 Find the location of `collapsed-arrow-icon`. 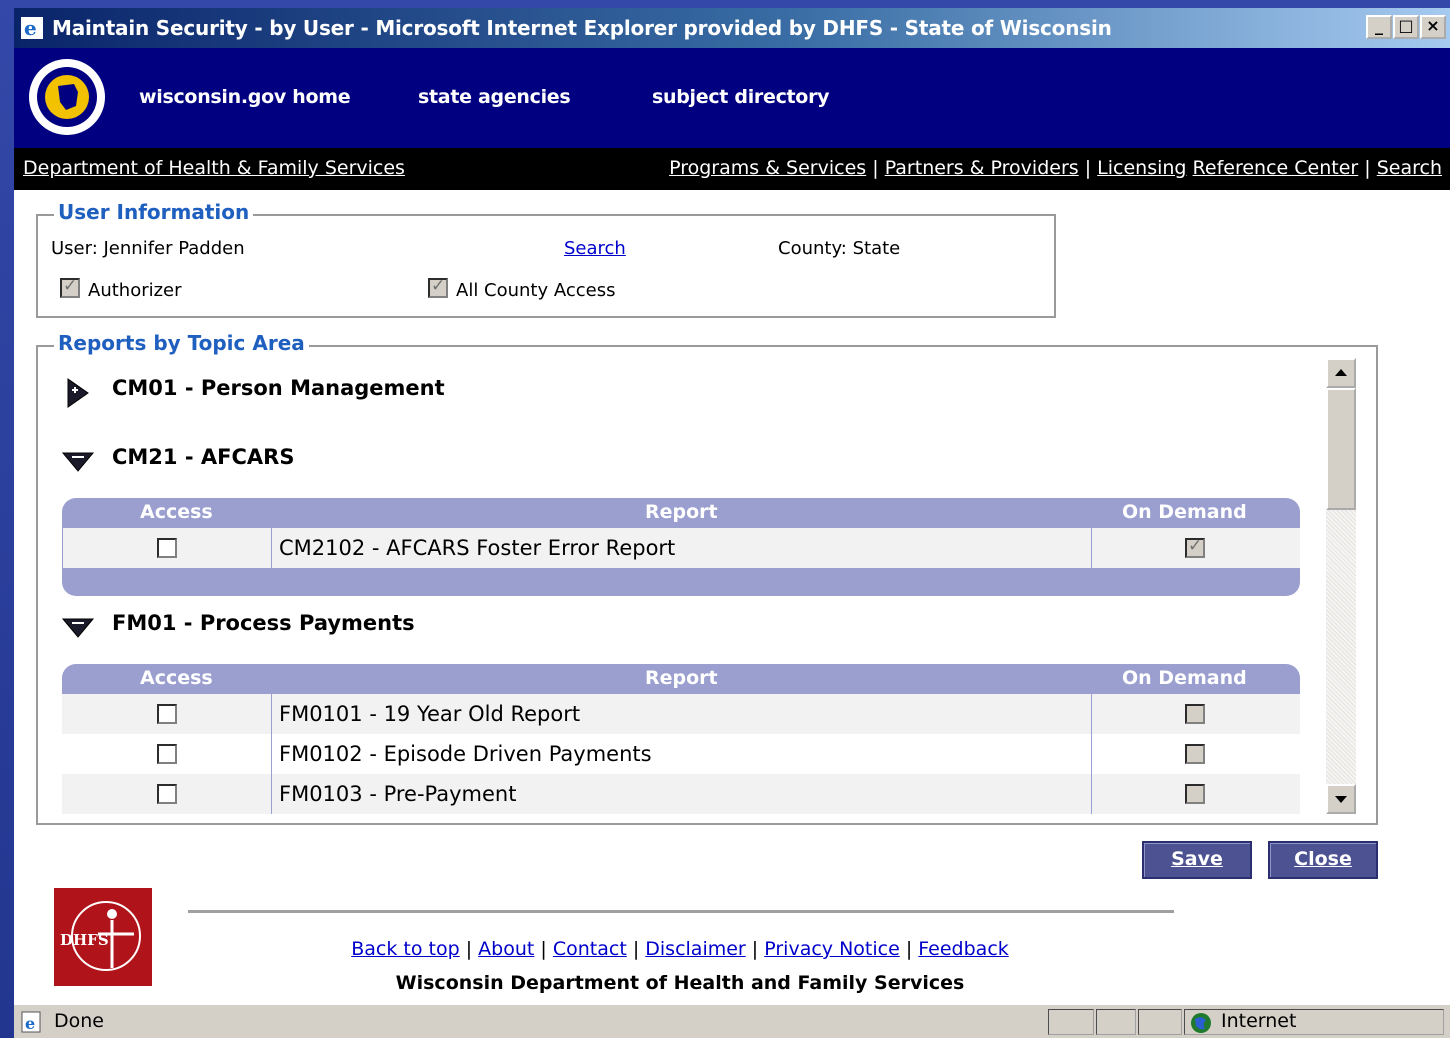

collapsed-arrow-icon is located at coordinates (79, 393).